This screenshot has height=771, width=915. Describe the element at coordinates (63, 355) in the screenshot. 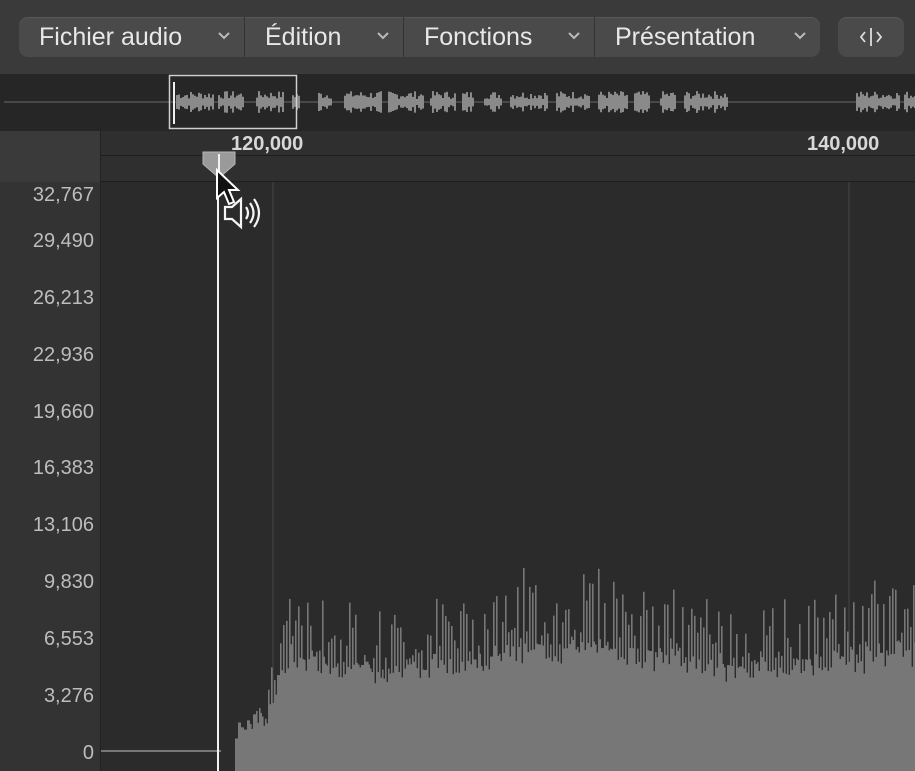

I see `amplitude-label: 22,936` at that location.